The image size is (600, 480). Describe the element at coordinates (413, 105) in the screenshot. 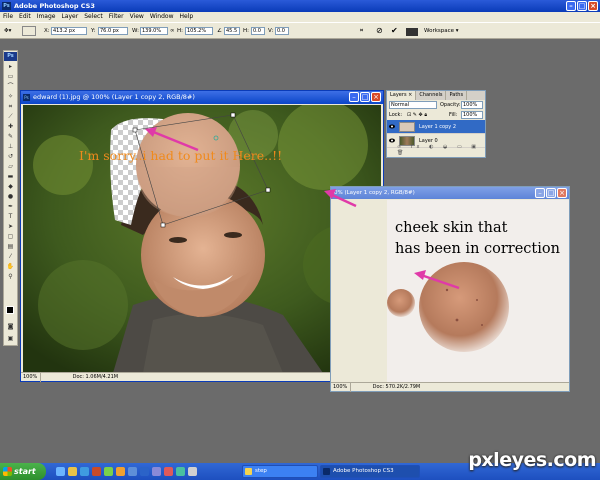

I see `blend-mode-select: Normal` at that location.